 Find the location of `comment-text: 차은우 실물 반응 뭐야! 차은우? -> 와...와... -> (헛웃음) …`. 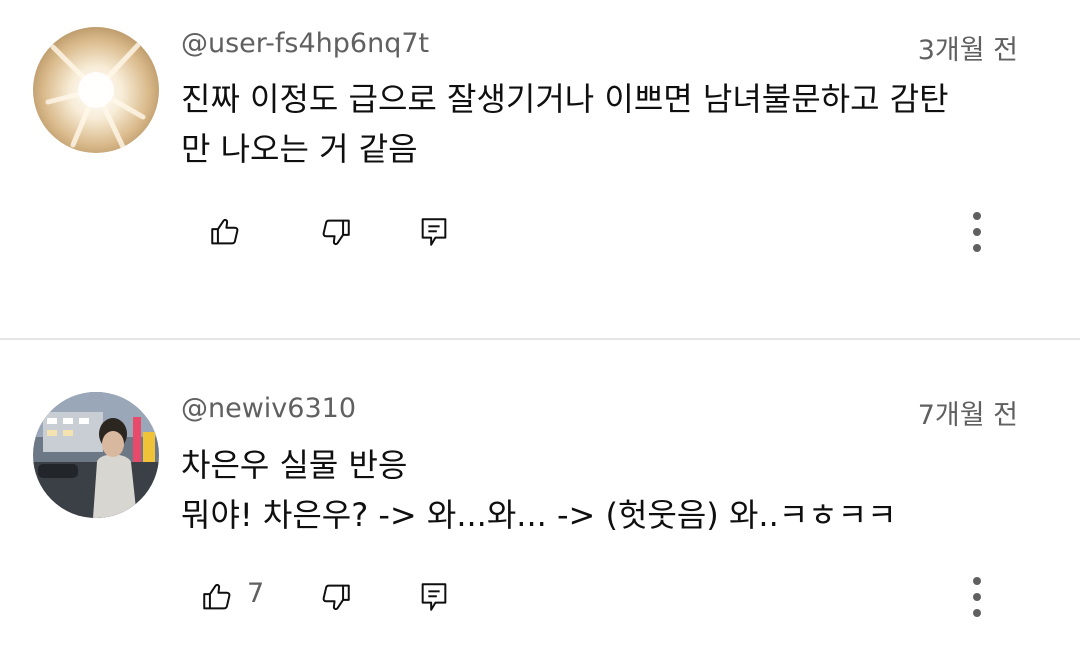

comment-text: 차은우 실물 반응 뭐야! 차은우? -> 와...와... -> (헛웃음) … is located at coordinates (539, 490).